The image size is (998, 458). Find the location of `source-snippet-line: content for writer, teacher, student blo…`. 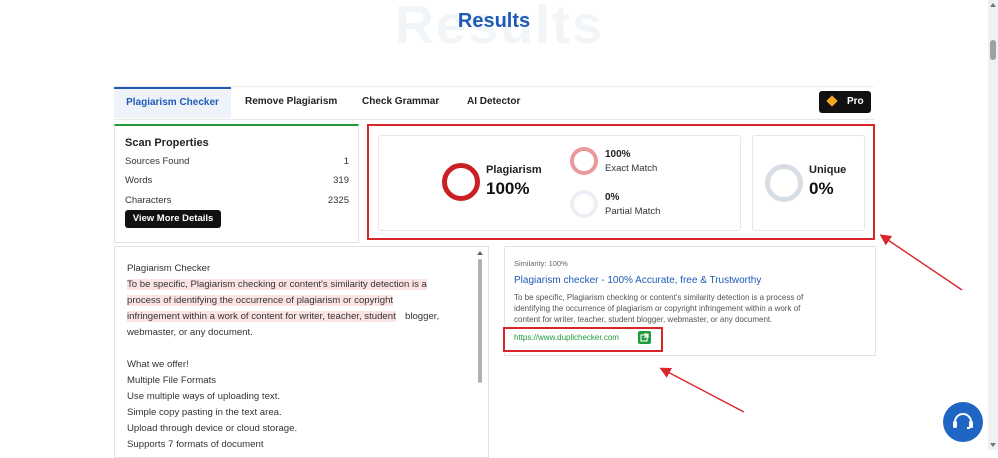

source-snippet-line: content for writer, teacher, student blo… is located at coordinates (643, 319).